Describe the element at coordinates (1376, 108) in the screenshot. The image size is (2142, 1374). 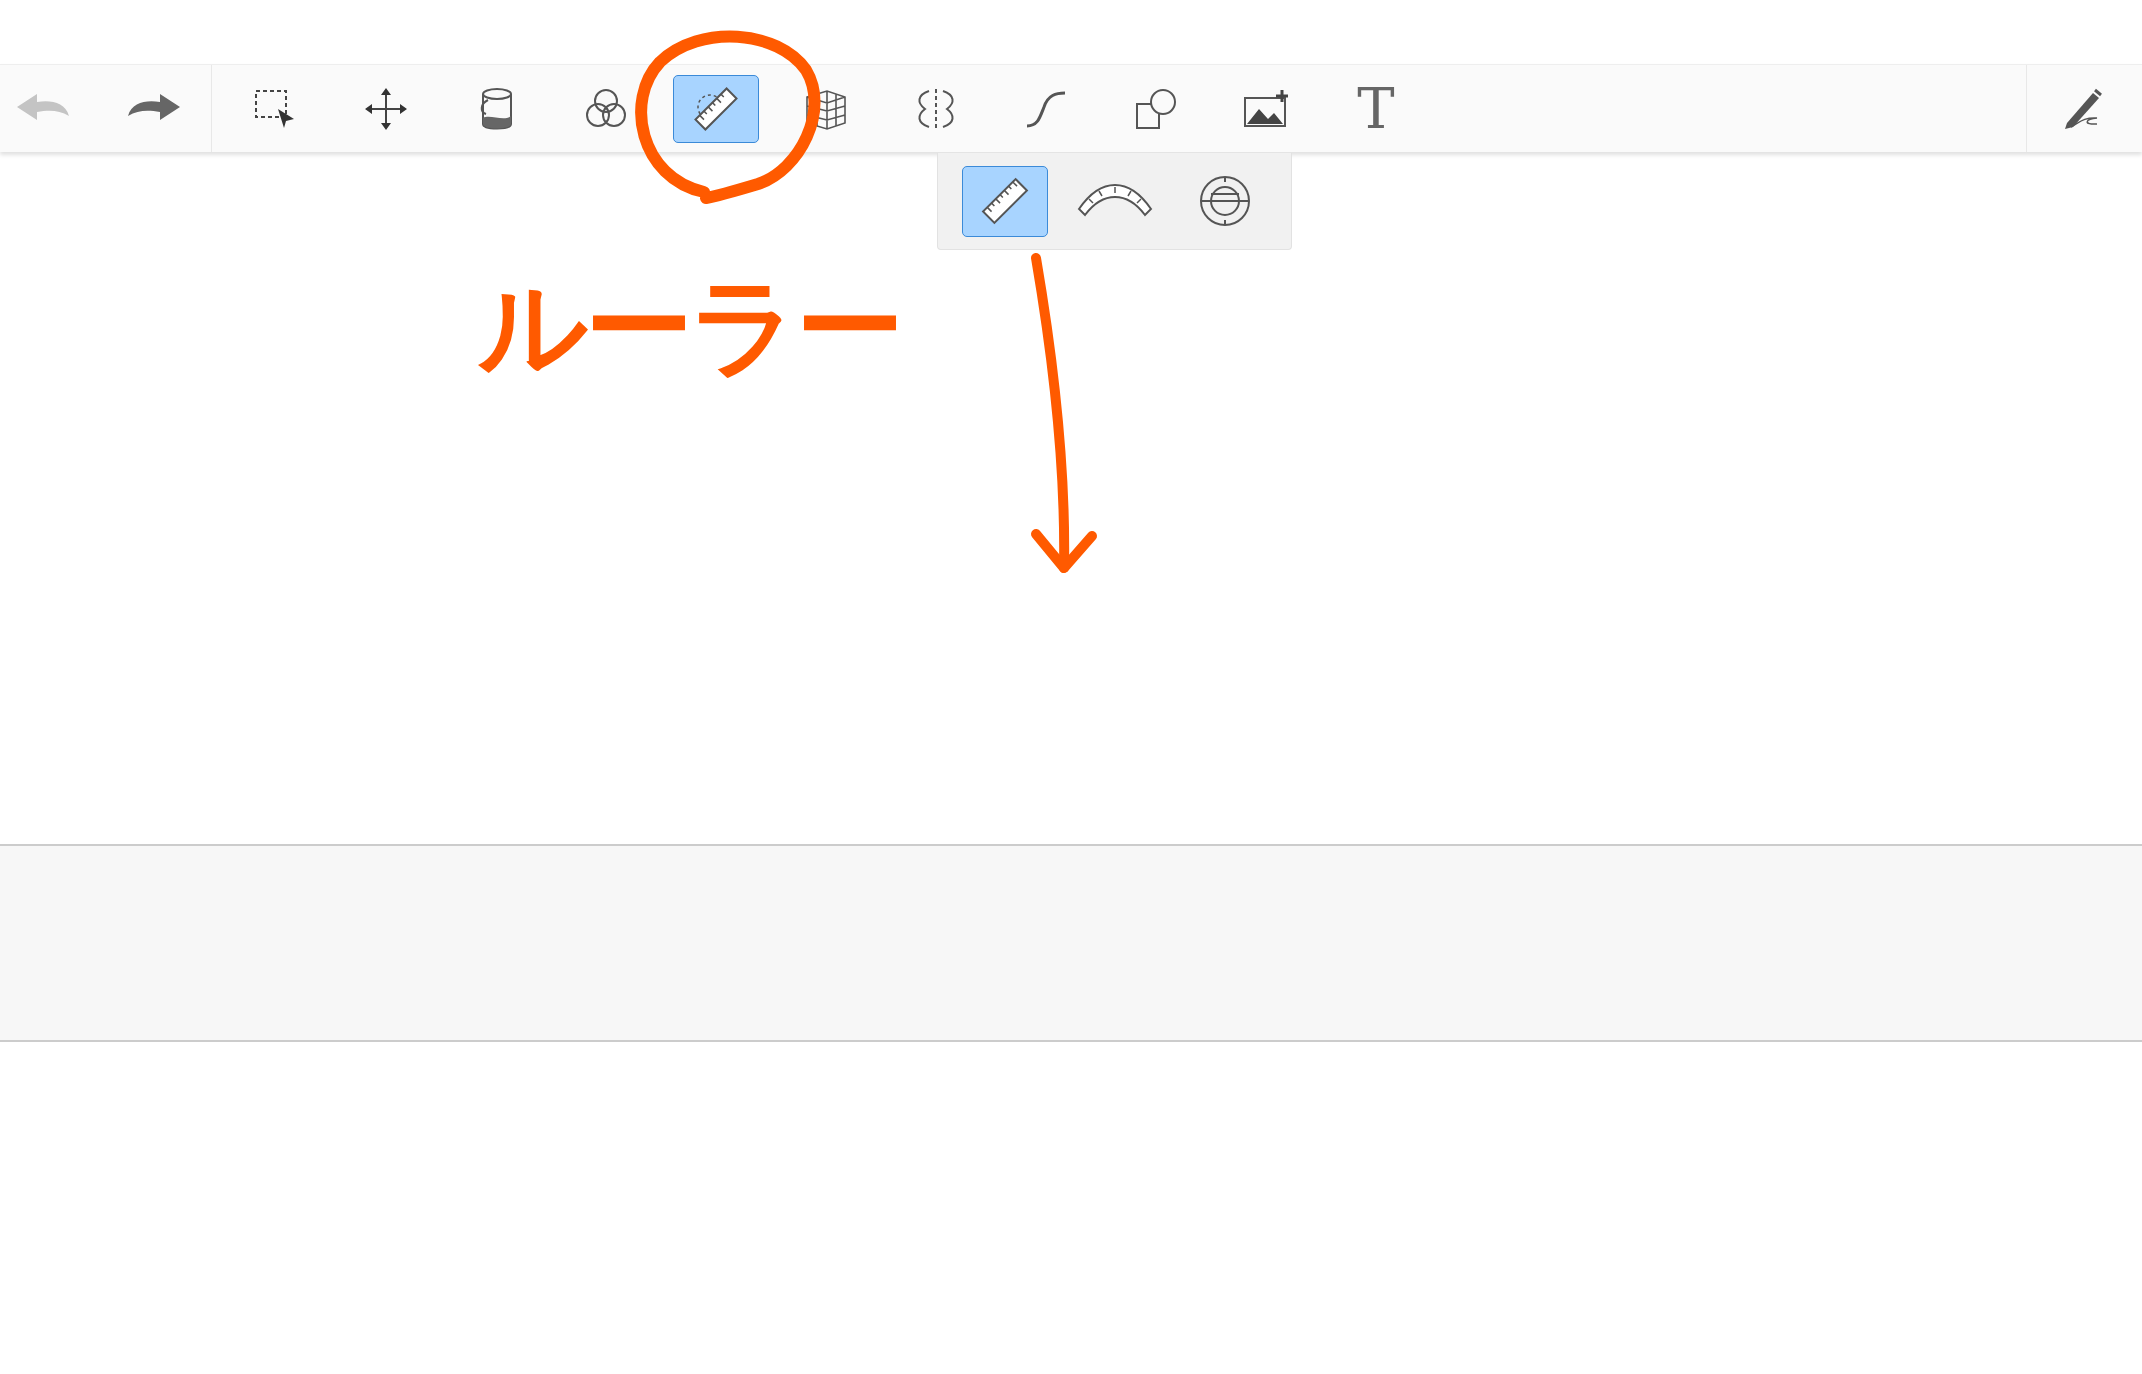
I see `text-tool-button: T` at that location.